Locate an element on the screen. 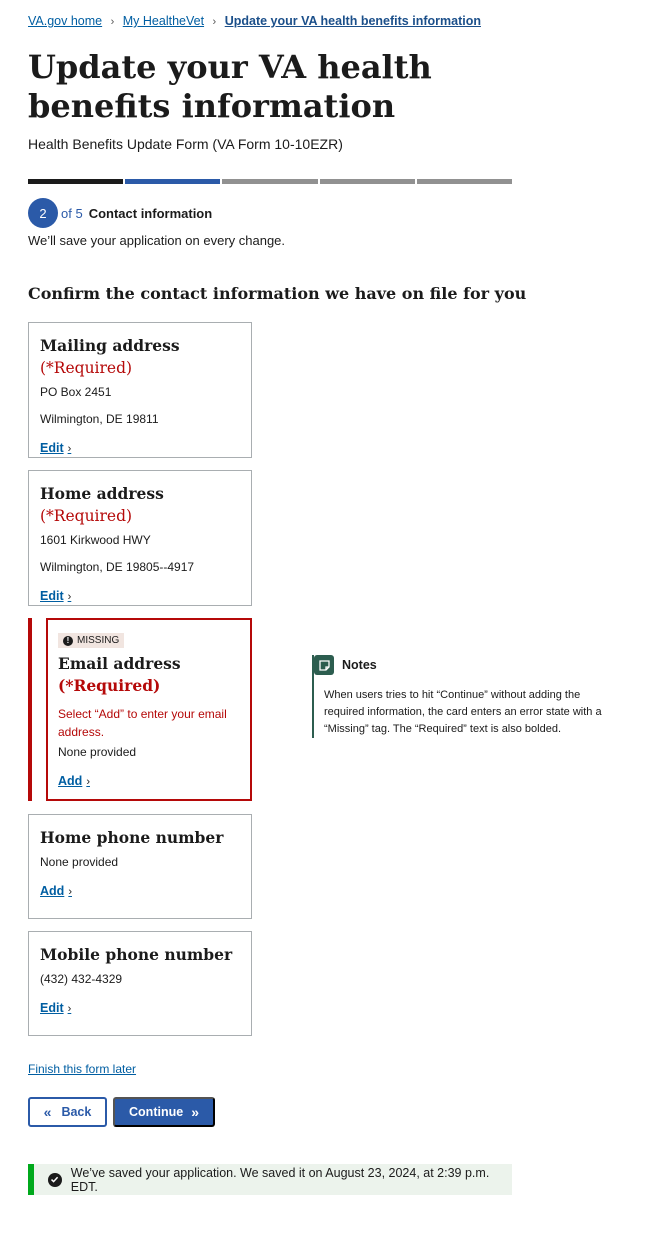 This screenshot has width=646, height=1236. address-line-2: Wilmington, DE 19811 is located at coordinates (99, 419).